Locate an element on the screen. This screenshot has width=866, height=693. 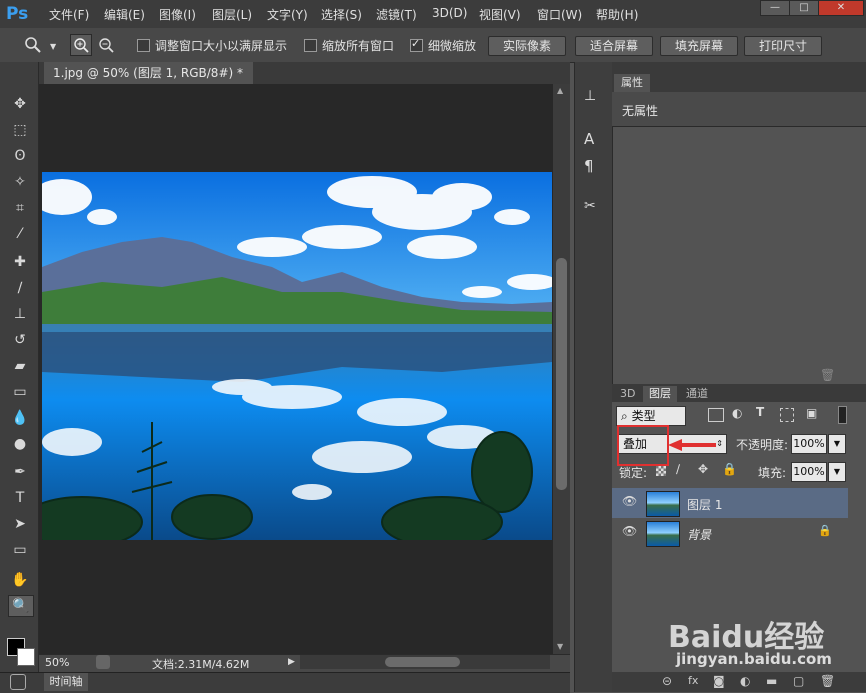
lasso-tool-icon: ʘ is located at coordinates (20, 156).